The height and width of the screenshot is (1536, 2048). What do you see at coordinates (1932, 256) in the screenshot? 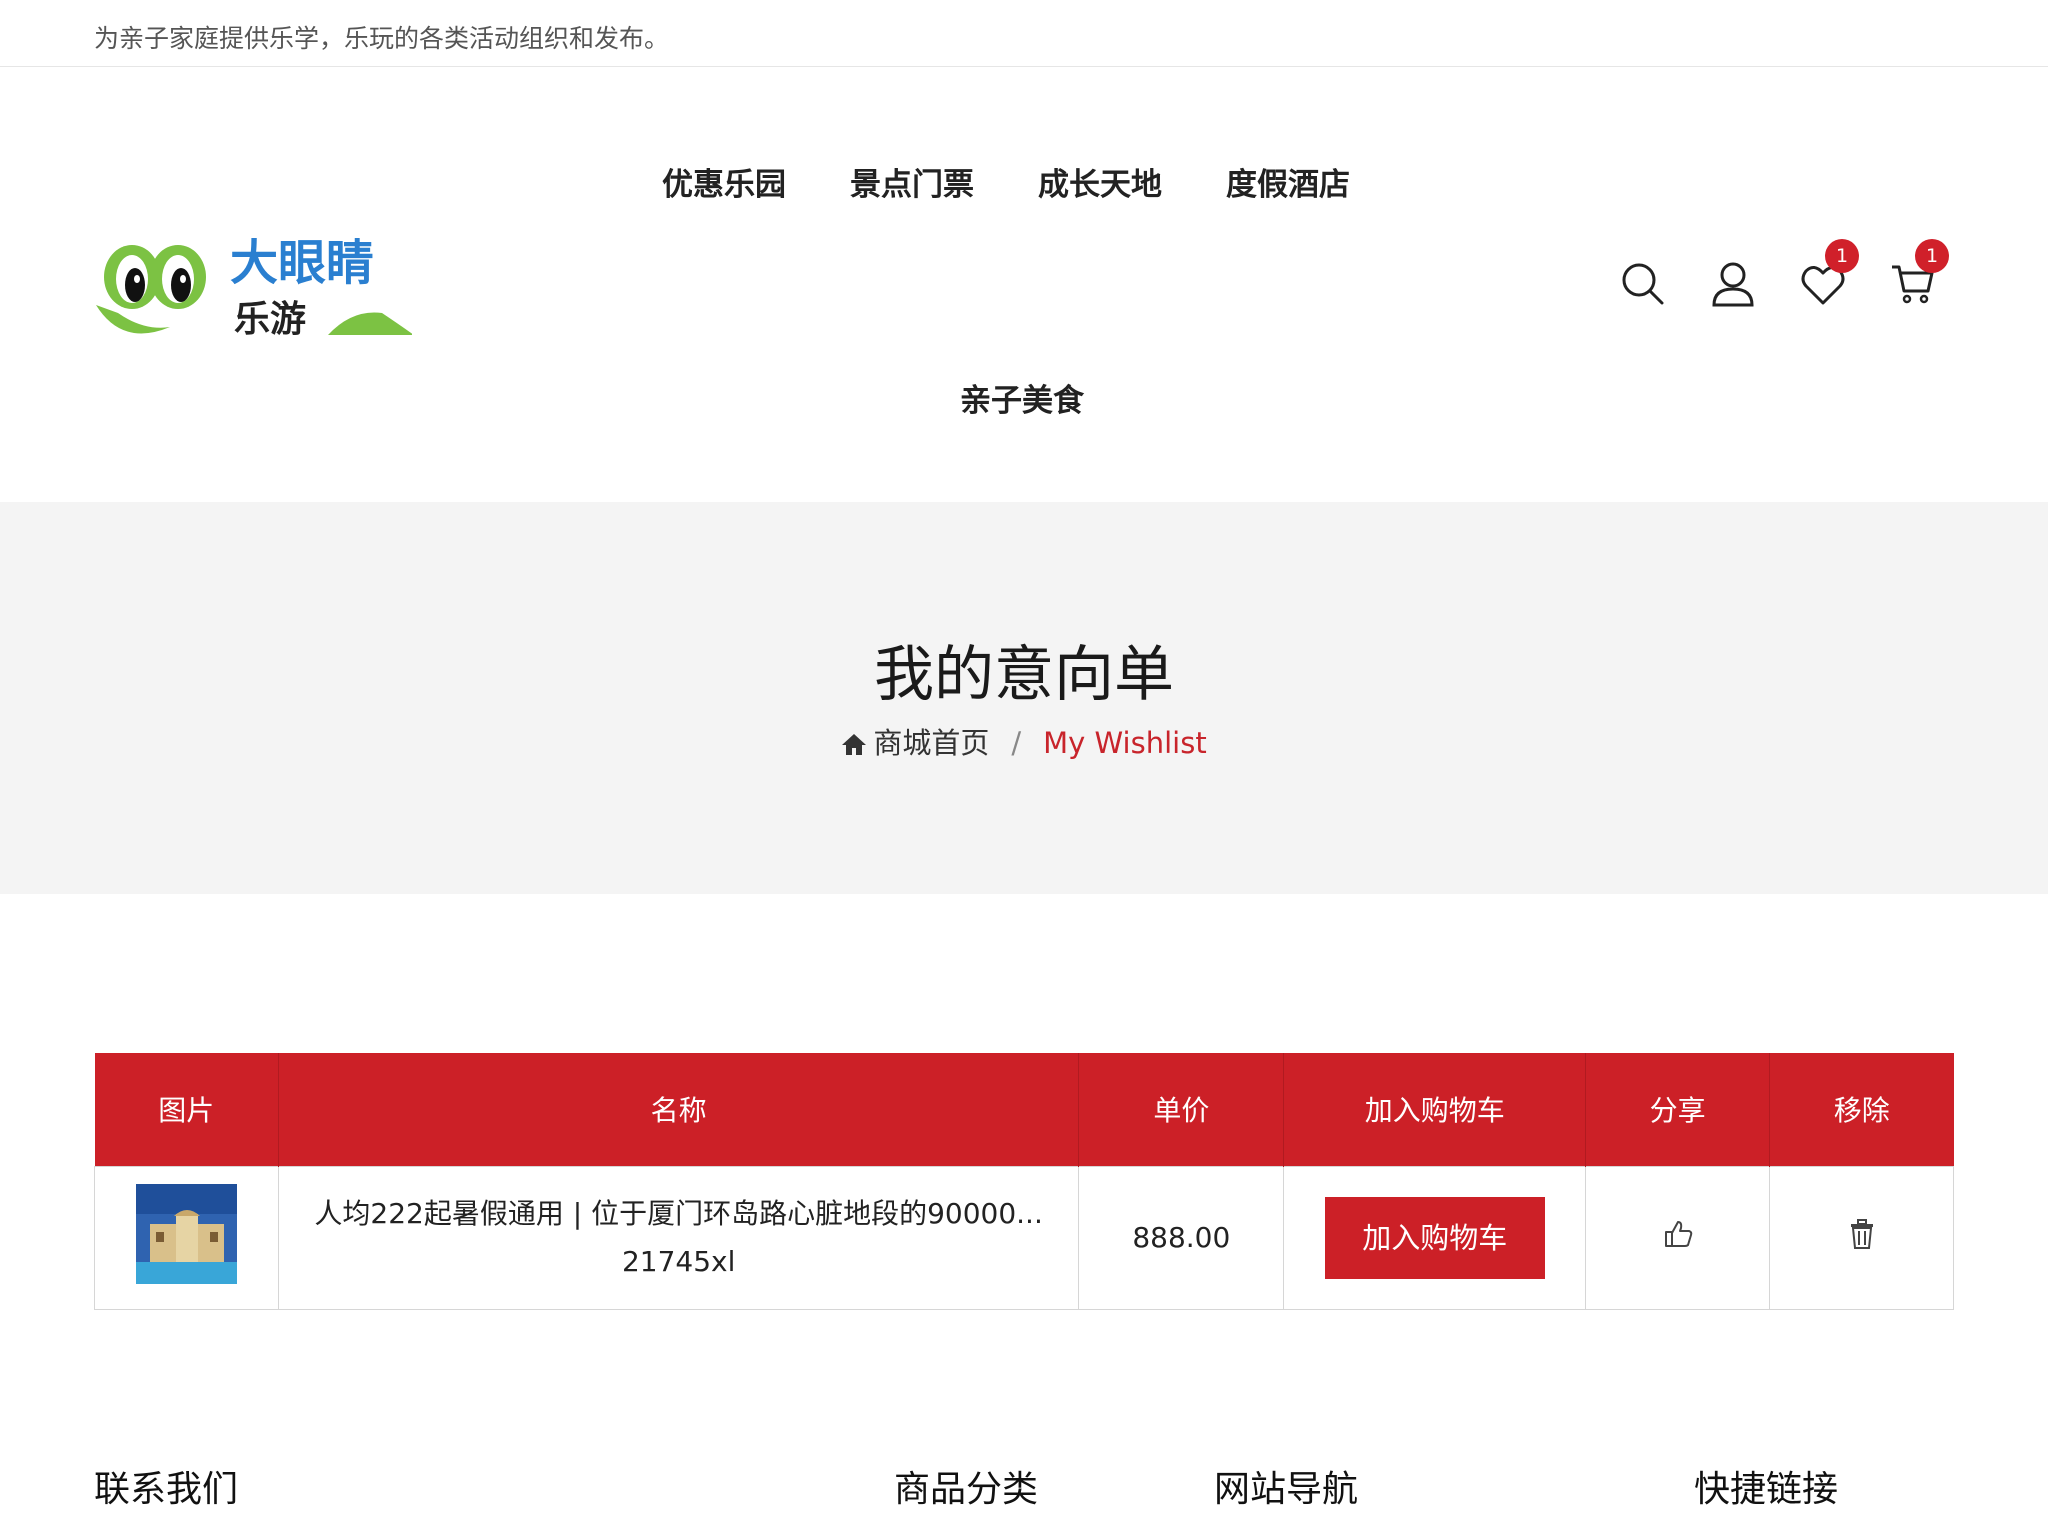
I see `cart-count-badge: 1` at bounding box center [1932, 256].